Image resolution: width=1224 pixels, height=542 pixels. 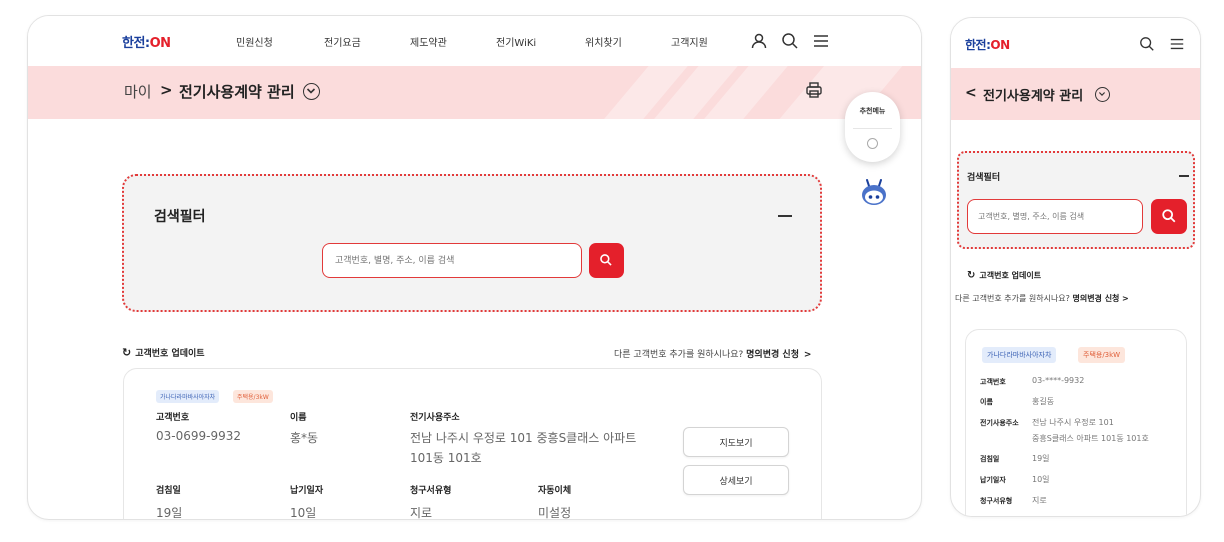 What do you see at coordinates (555, 513) in the screenshot?
I see `value-auto-pay: 미설정` at bounding box center [555, 513].